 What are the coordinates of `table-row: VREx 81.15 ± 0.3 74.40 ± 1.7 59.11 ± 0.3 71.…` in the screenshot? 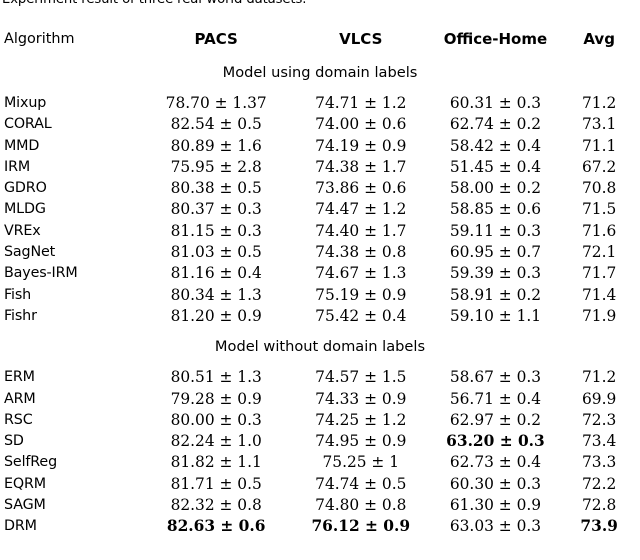 It's located at (320, 231).